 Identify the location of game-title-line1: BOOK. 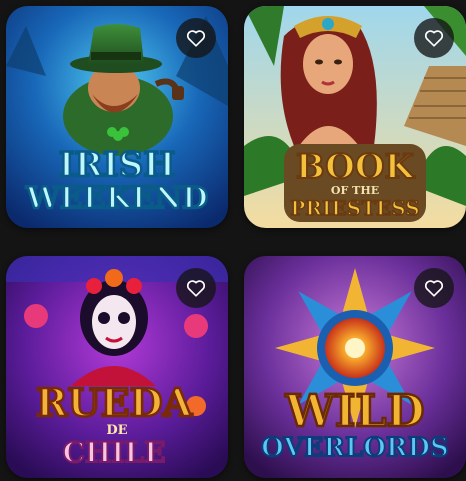
(356, 167).